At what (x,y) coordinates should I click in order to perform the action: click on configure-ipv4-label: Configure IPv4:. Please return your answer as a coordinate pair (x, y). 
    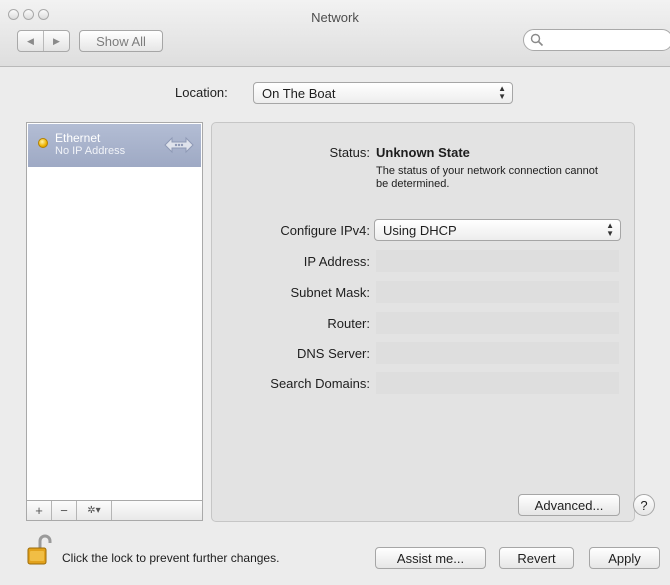
    Looking at the image, I should click on (325, 230).